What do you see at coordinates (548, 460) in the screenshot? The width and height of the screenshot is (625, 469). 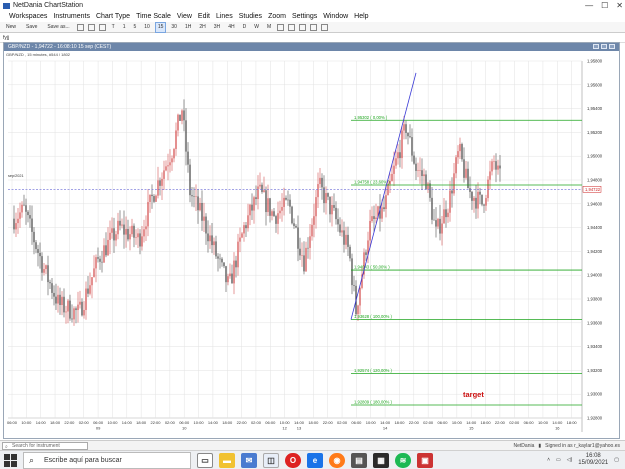 I see `tray-chevron-icon: ˄` at bounding box center [548, 460].